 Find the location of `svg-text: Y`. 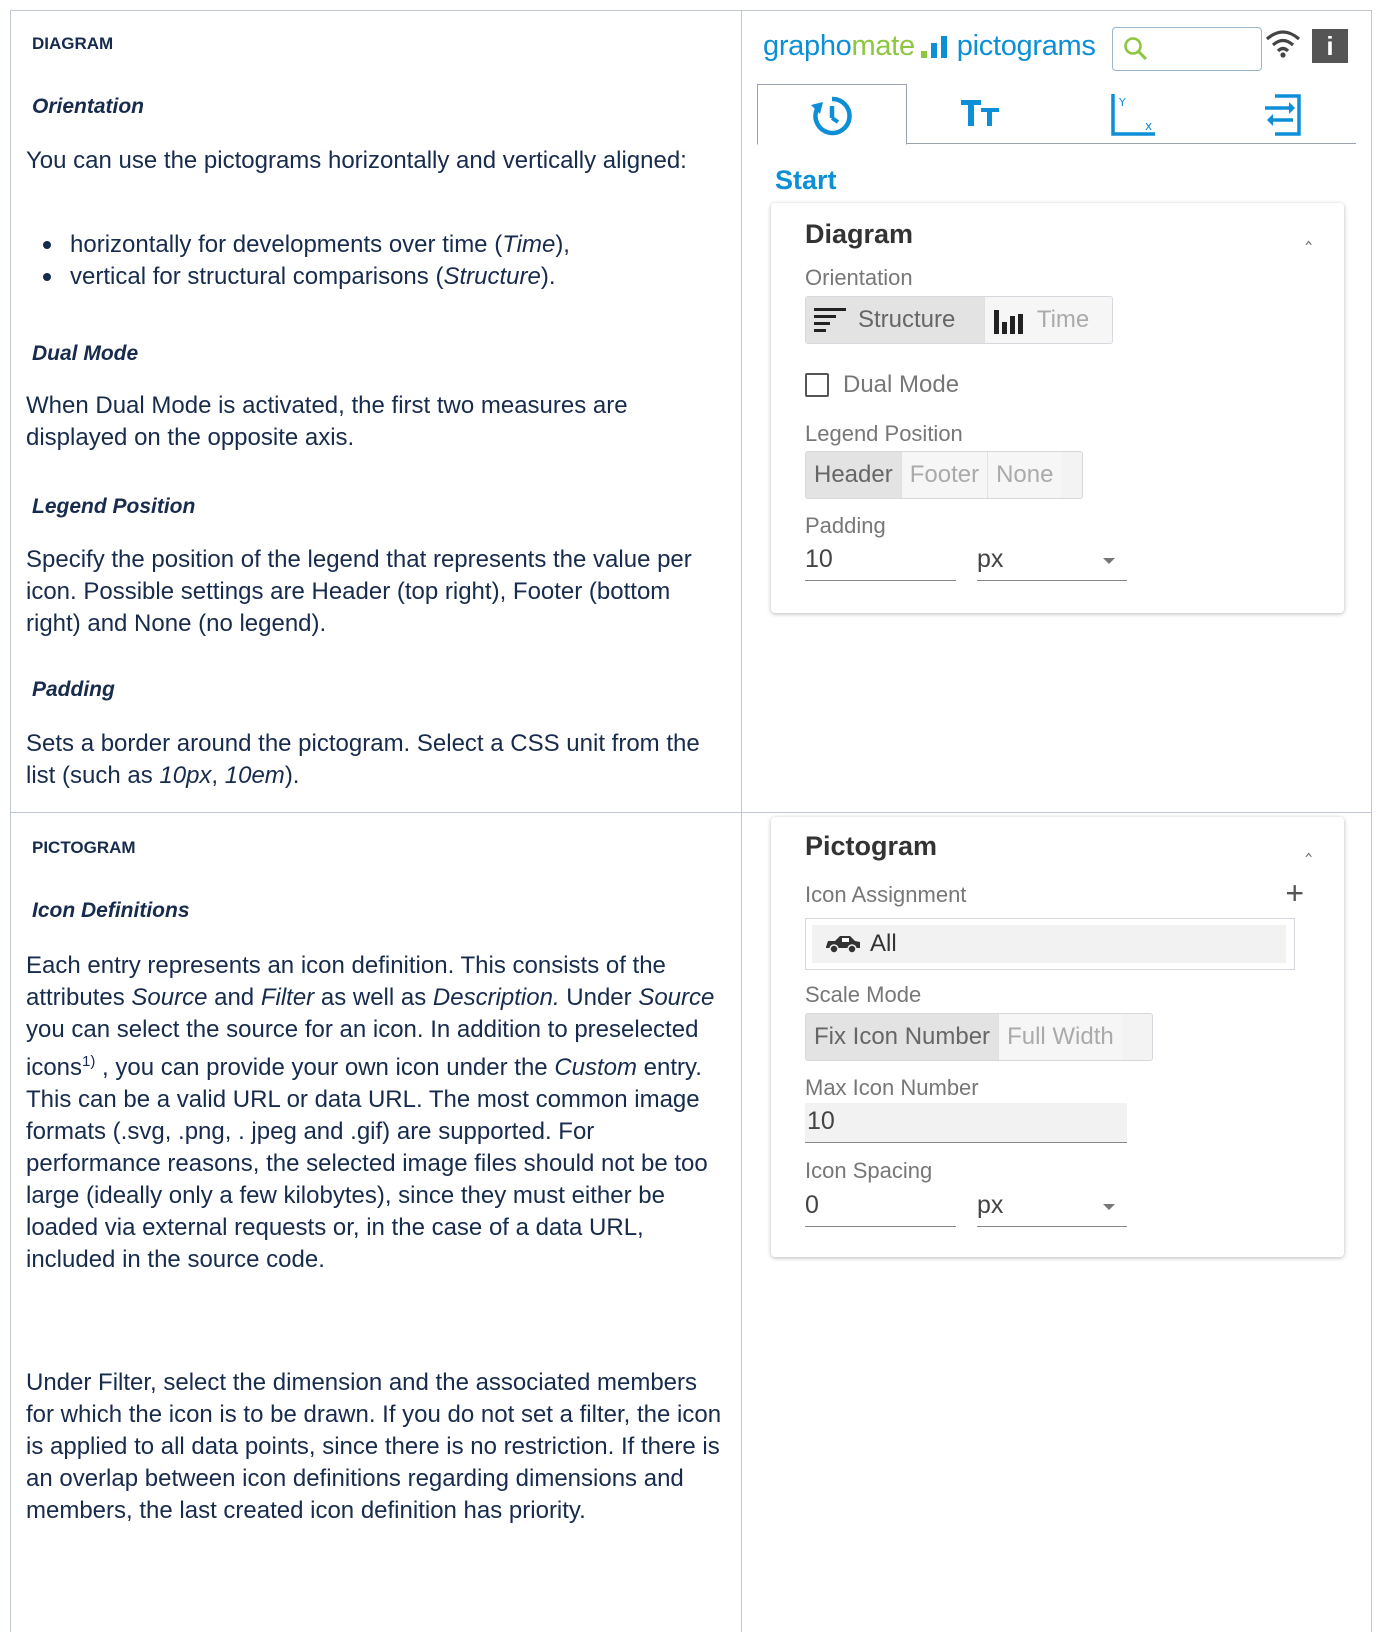

svg-text: Y is located at coordinates (1122, 102).